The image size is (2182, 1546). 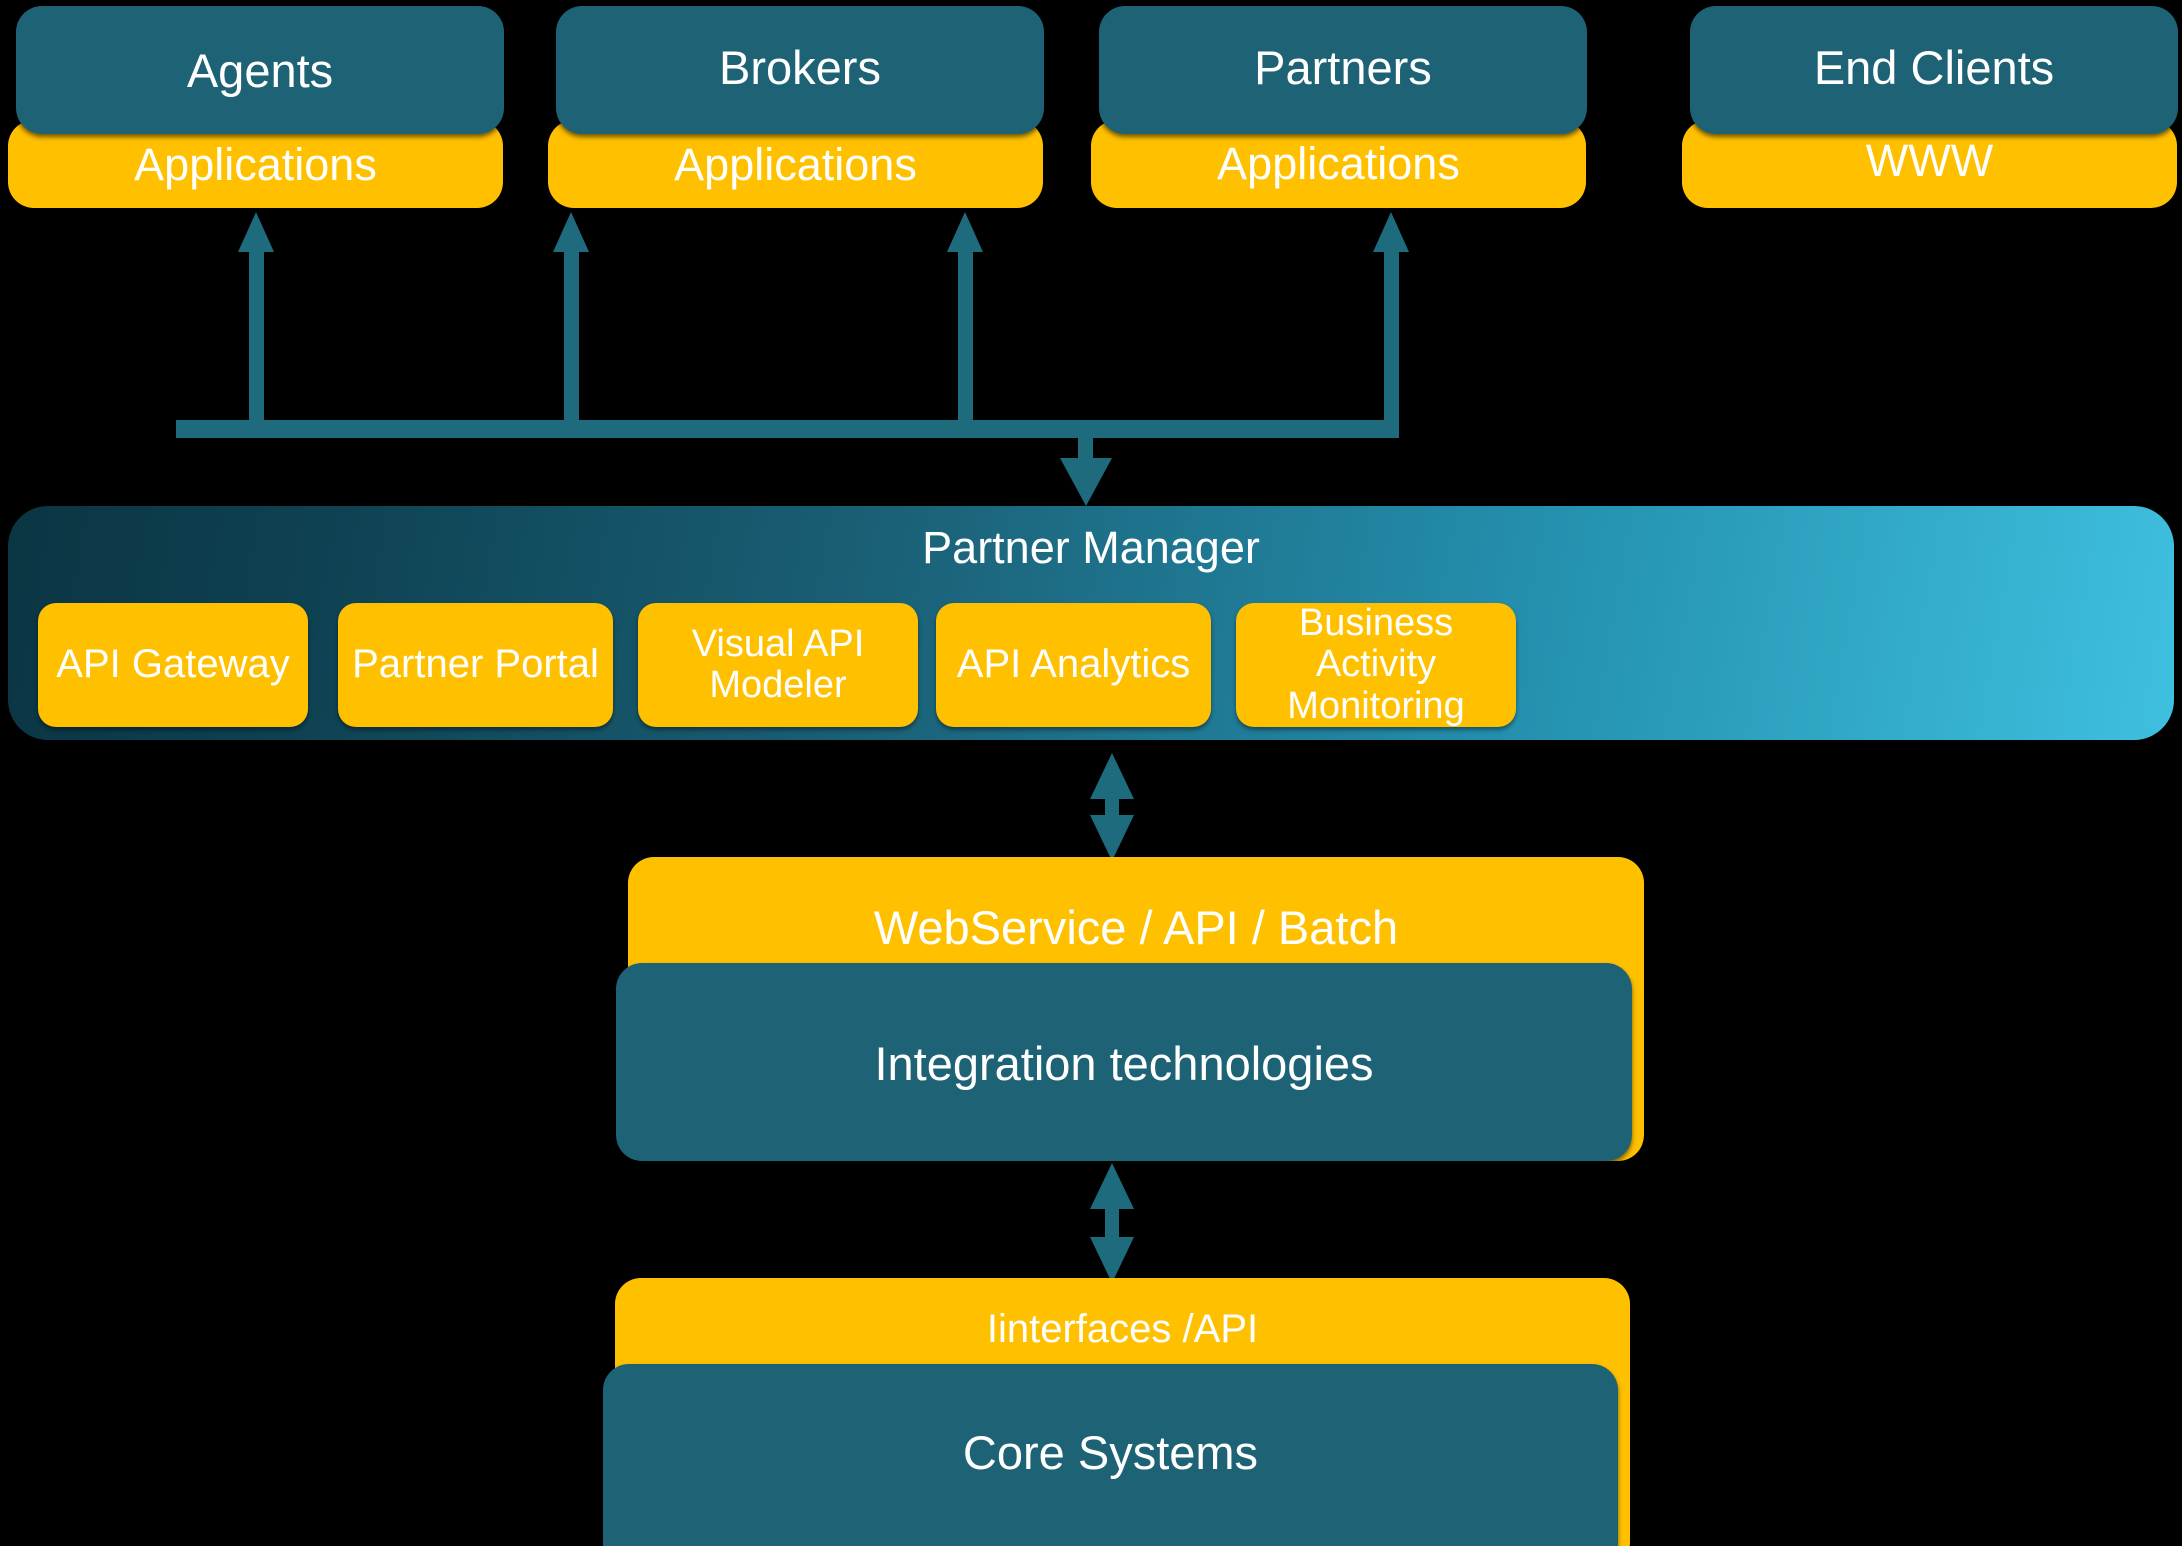 What do you see at coordinates (255, 164) in the screenshot?
I see `actor-subtitle-0: Applications` at bounding box center [255, 164].